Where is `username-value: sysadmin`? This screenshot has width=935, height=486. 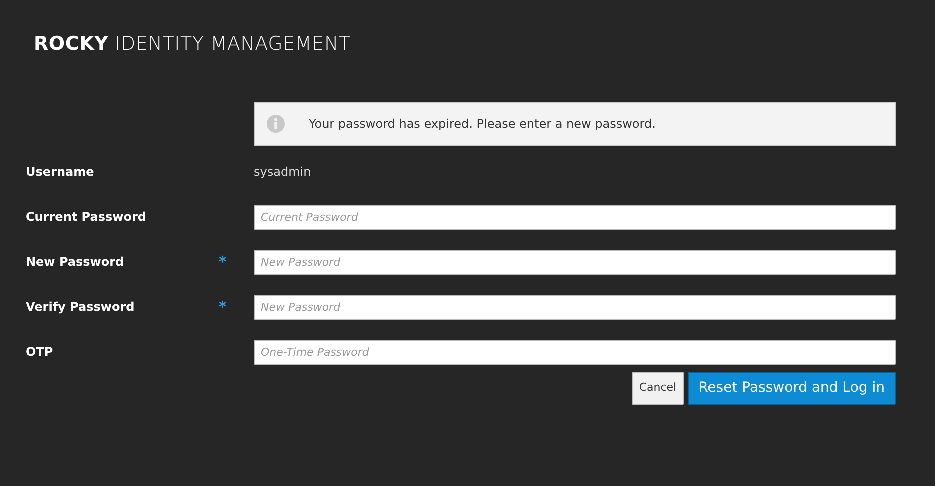
username-value: sysadmin is located at coordinates (283, 173).